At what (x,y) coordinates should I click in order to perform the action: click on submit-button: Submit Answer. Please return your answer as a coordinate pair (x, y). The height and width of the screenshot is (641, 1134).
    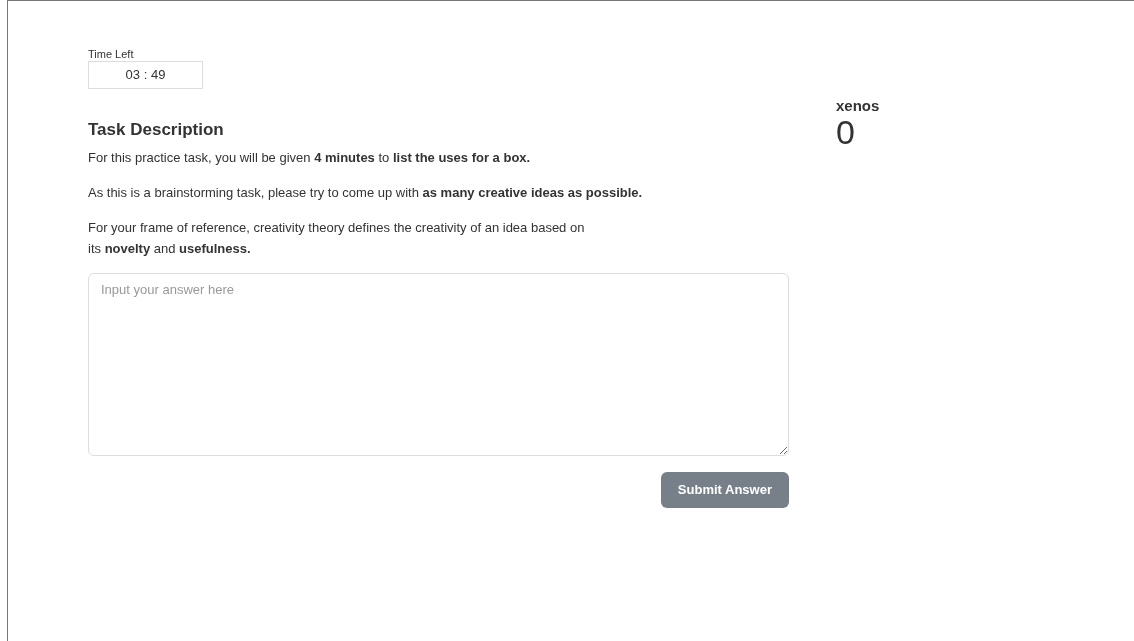
    Looking at the image, I should click on (724, 490).